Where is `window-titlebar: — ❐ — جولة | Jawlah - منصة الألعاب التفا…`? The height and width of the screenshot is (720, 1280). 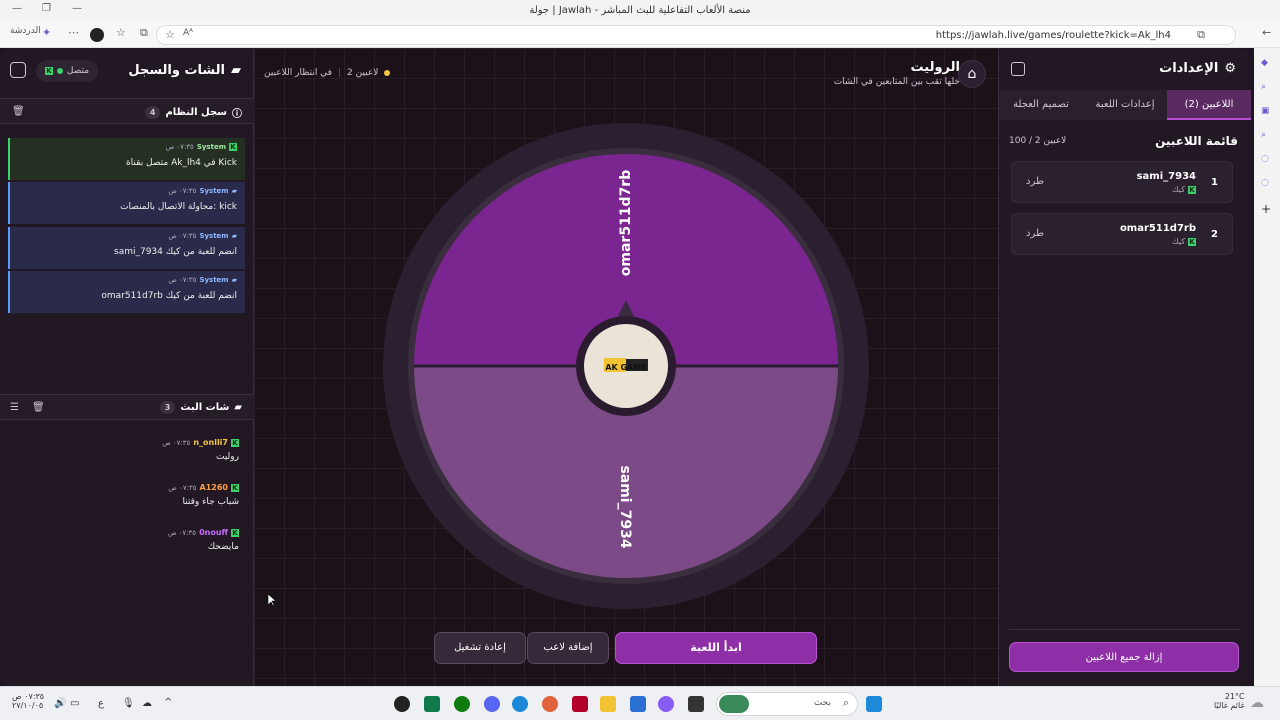 window-titlebar: — ❐ — جولة | Jawlah - منصة الألعاب التفا… is located at coordinates (640, 11).